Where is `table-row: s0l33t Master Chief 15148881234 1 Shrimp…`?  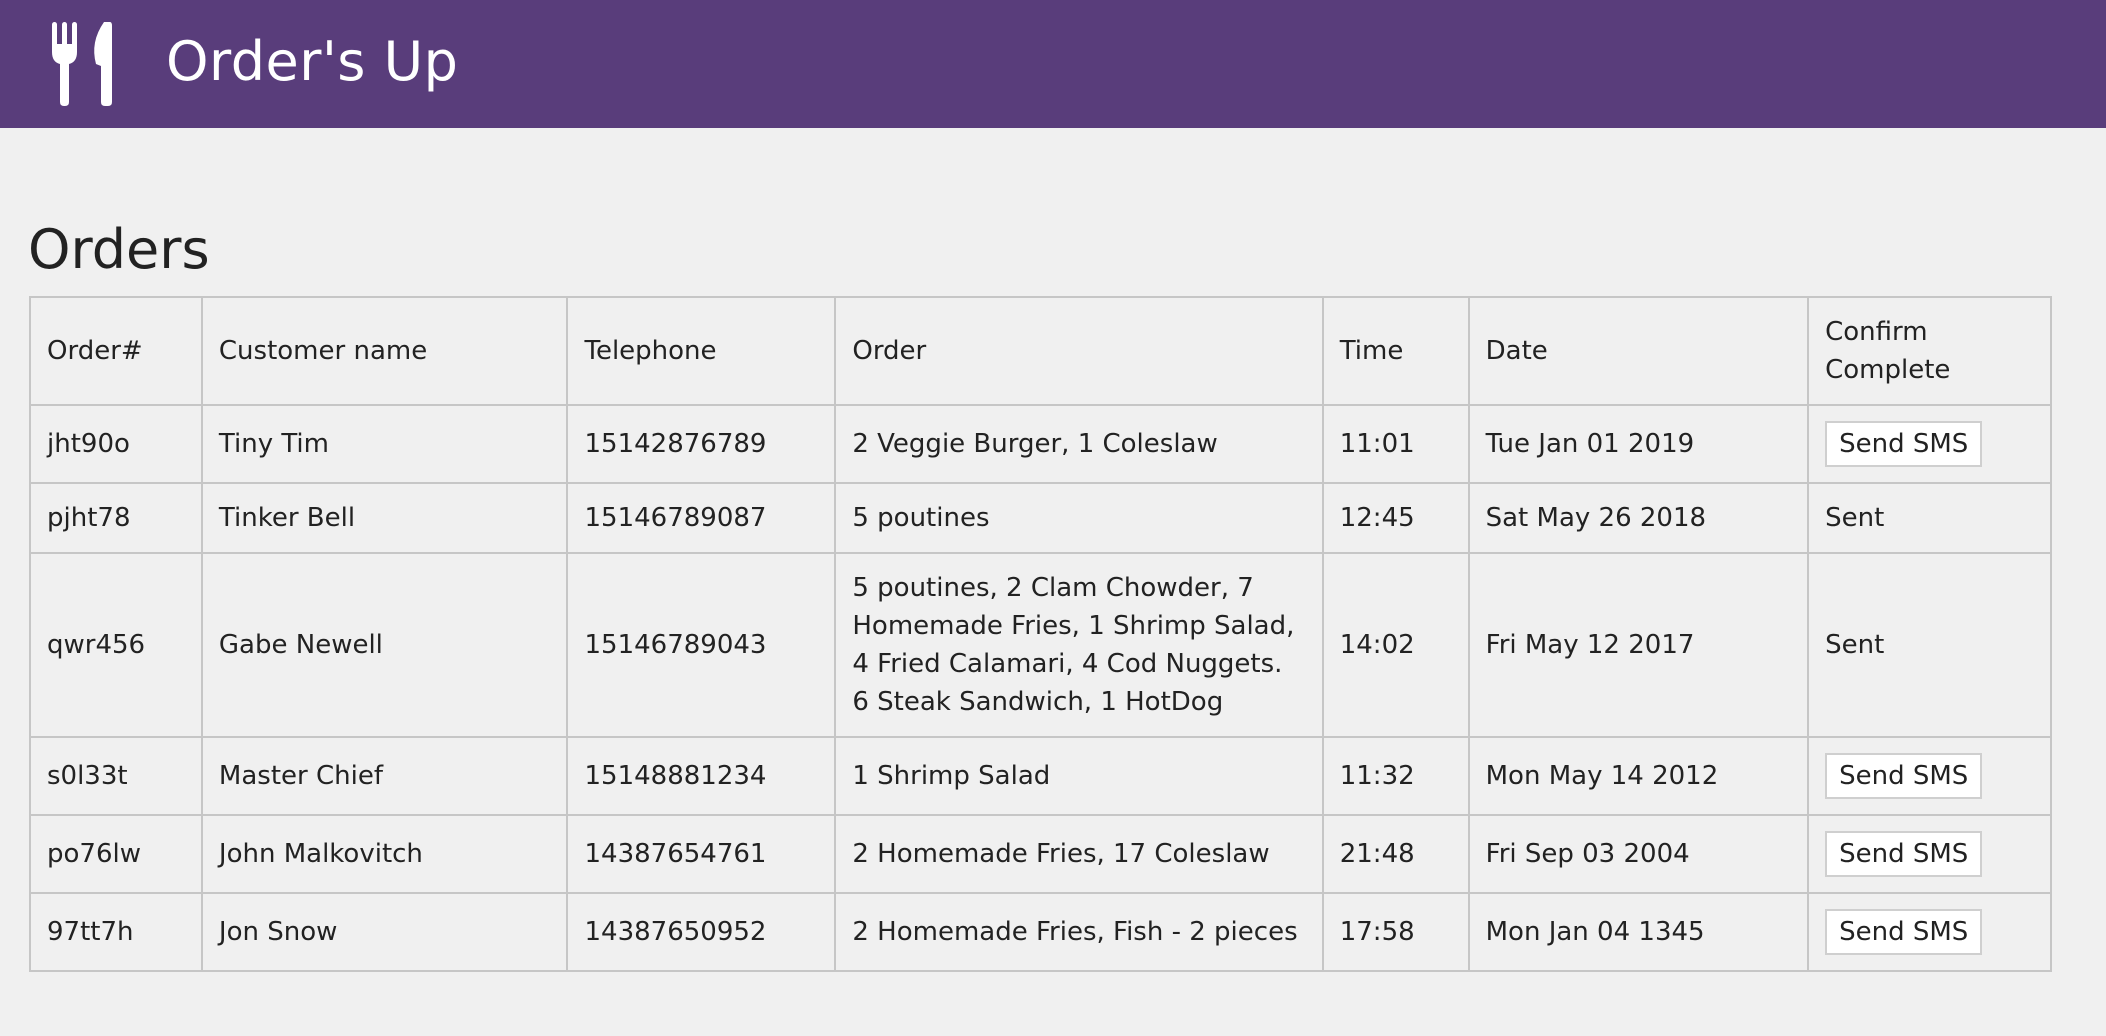 table-row: s0l33t Master Chief 15148881234 1 Shrimp… is located at coordinates (1040, 776).